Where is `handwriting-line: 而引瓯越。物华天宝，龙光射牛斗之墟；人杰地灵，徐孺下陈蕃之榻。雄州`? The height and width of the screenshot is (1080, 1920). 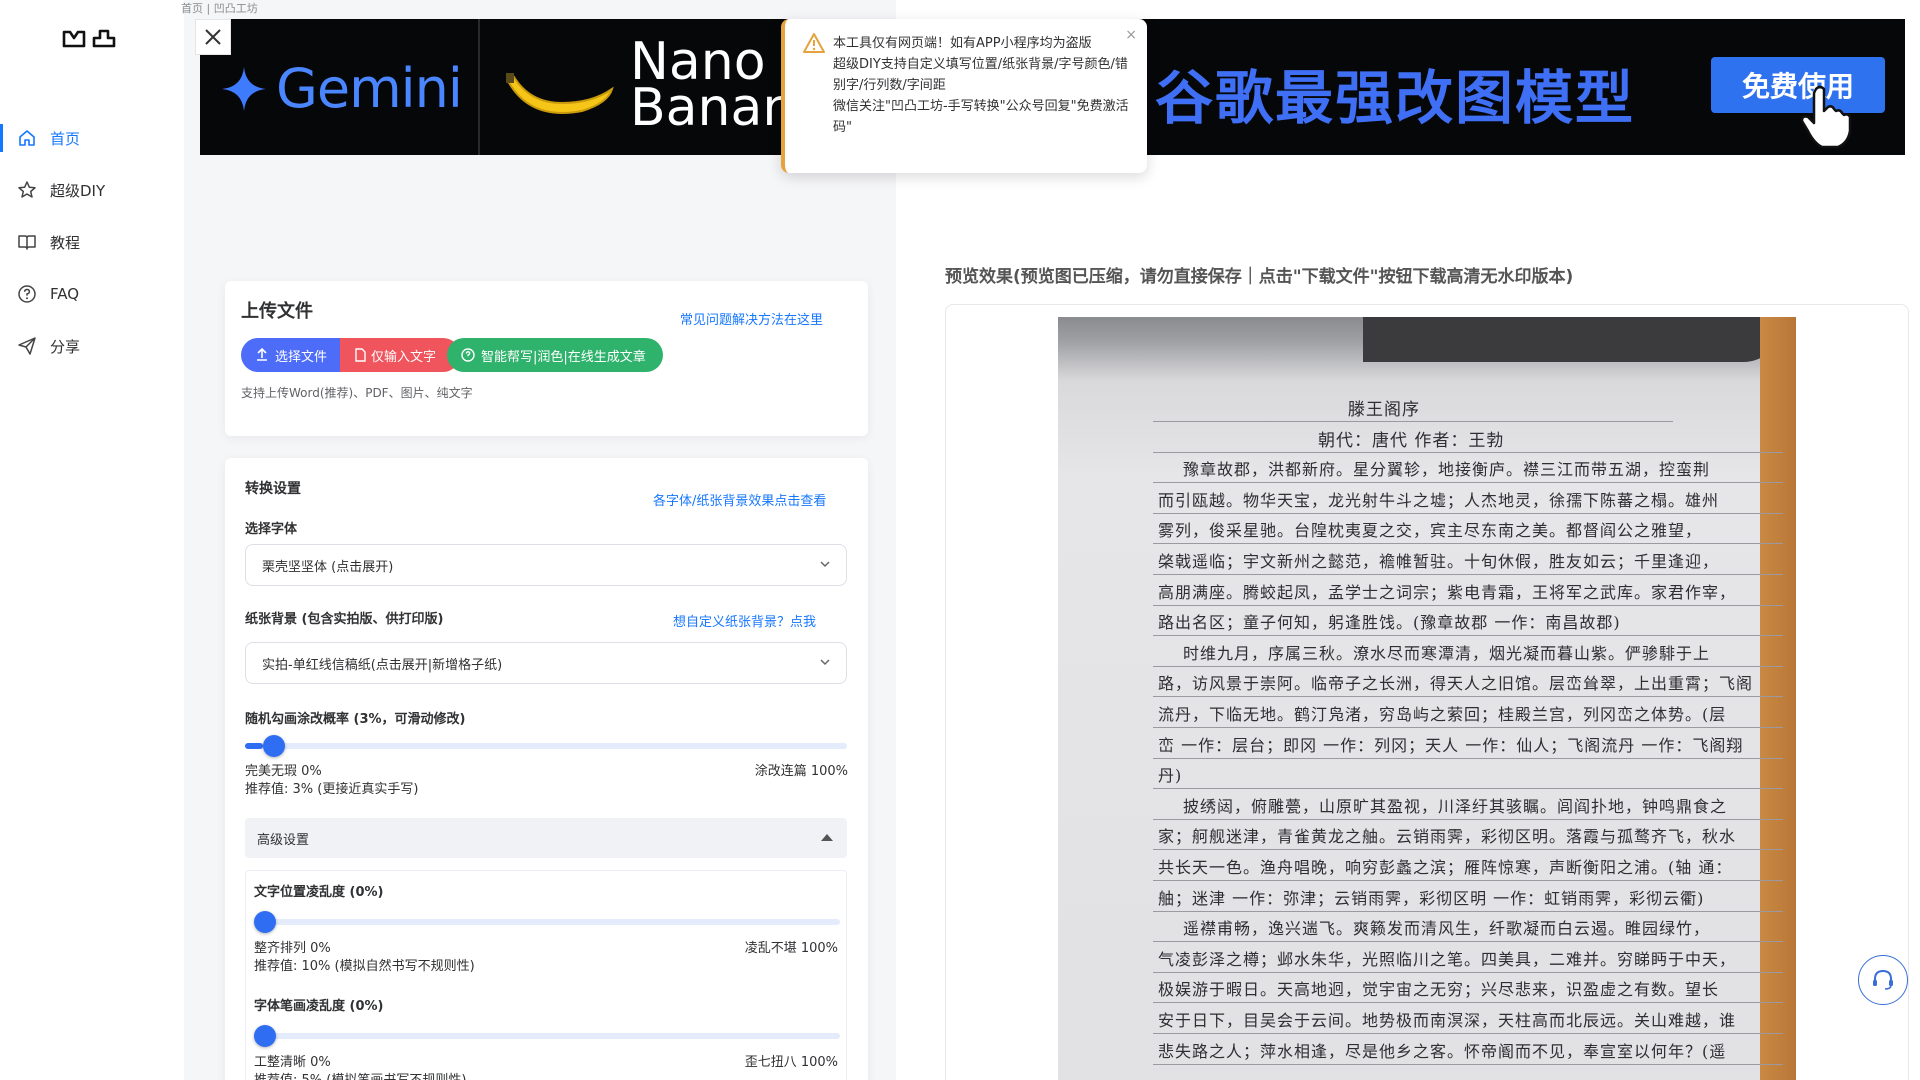
handwriting-line: 而引瓯越。物华天宝，龙光射牛斗之墟；人杰地灵，徐孺下陈蕃之榻。雄州 is located at coordinates (1439, 500).